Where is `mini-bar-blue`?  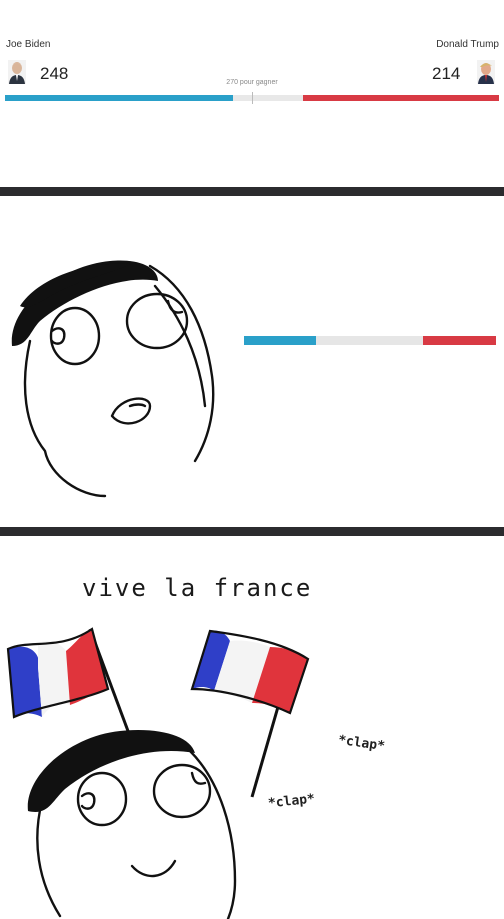
mini-bar-blue is located at coordinates (280, 340).